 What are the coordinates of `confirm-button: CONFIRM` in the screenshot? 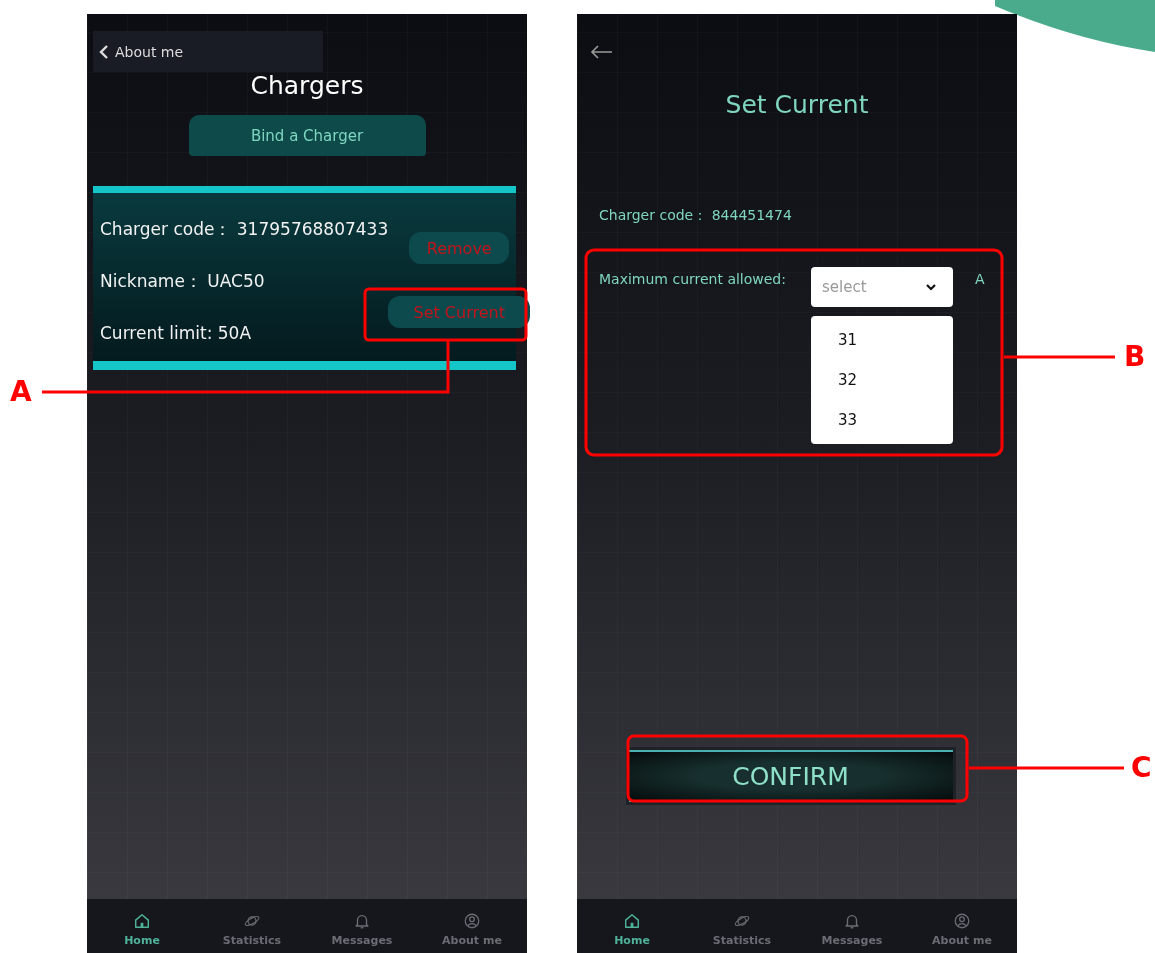 It's located at (790, 776).